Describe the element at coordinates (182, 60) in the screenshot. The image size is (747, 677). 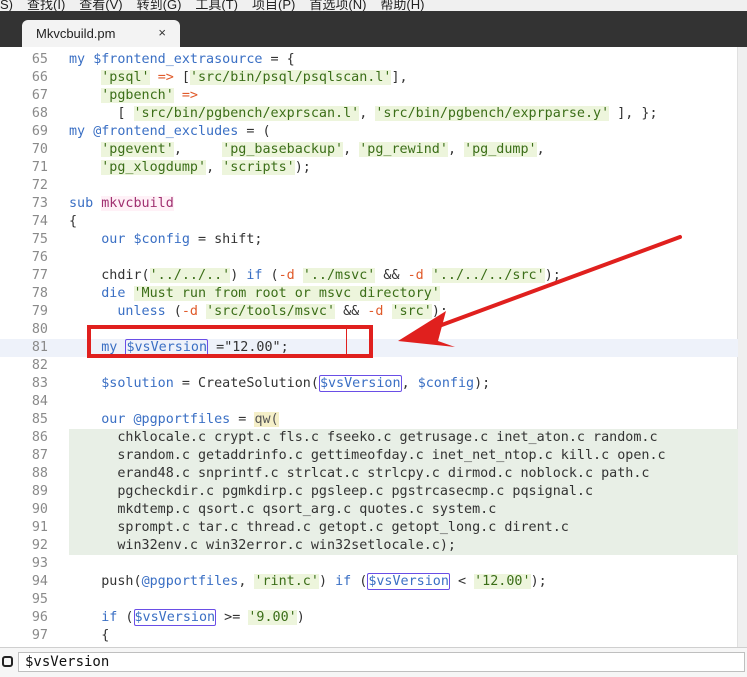
I see `line-code: my $frontend_extrasource = {` at that location.